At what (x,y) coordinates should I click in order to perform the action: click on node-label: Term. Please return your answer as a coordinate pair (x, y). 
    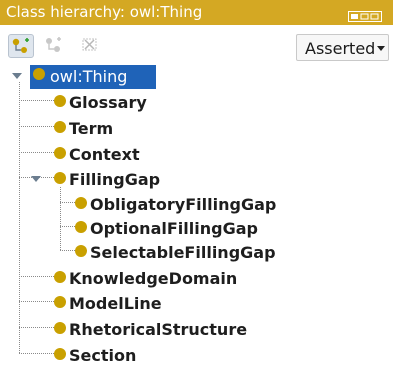
    Looking at the image, I should click on (91, 128).